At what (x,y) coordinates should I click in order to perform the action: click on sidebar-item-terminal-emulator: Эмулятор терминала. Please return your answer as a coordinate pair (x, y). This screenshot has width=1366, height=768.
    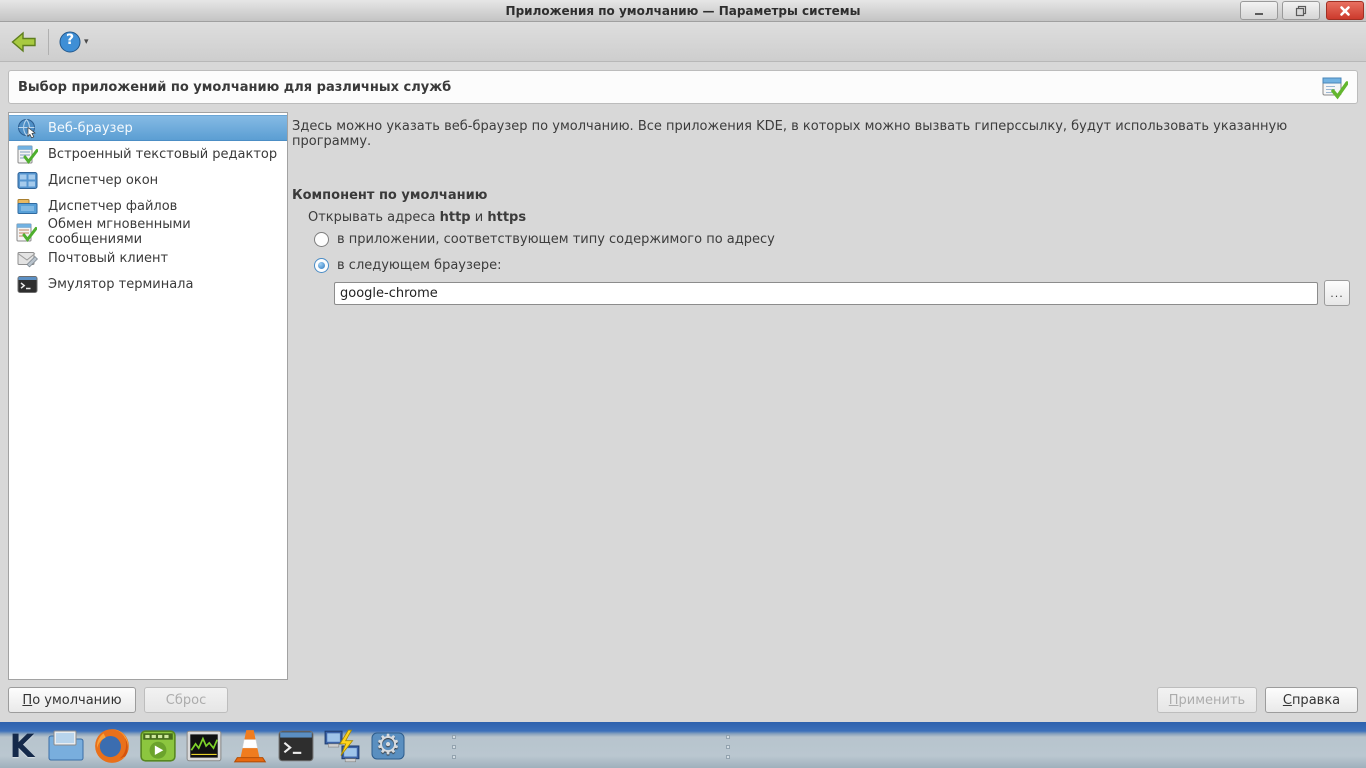
    Looking at the image, I should click on (148, 284).